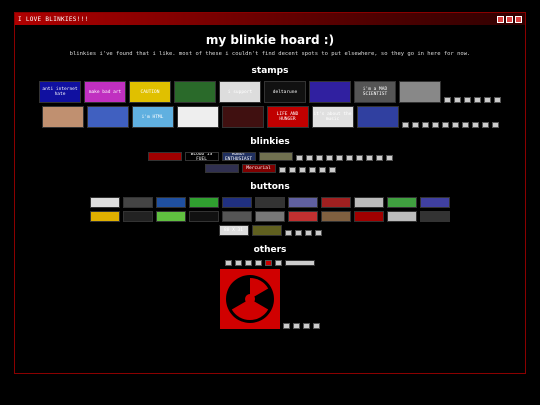 Image resolution: width=540 pixels, height=405 pixels. What do you see at coordinates (250, 299) in the screenshot?
I see `radiation-icon` at bounding box center [250, 299].